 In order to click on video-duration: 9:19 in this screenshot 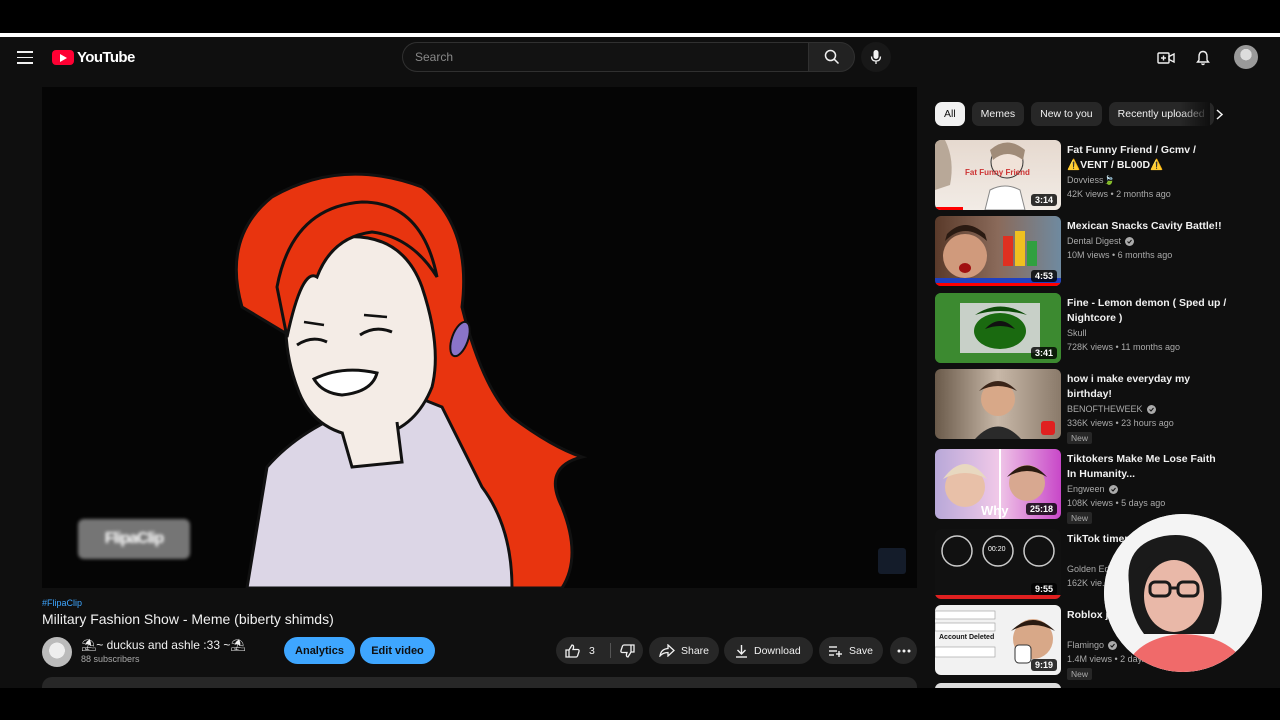, I will do `click(1043, 665)`.